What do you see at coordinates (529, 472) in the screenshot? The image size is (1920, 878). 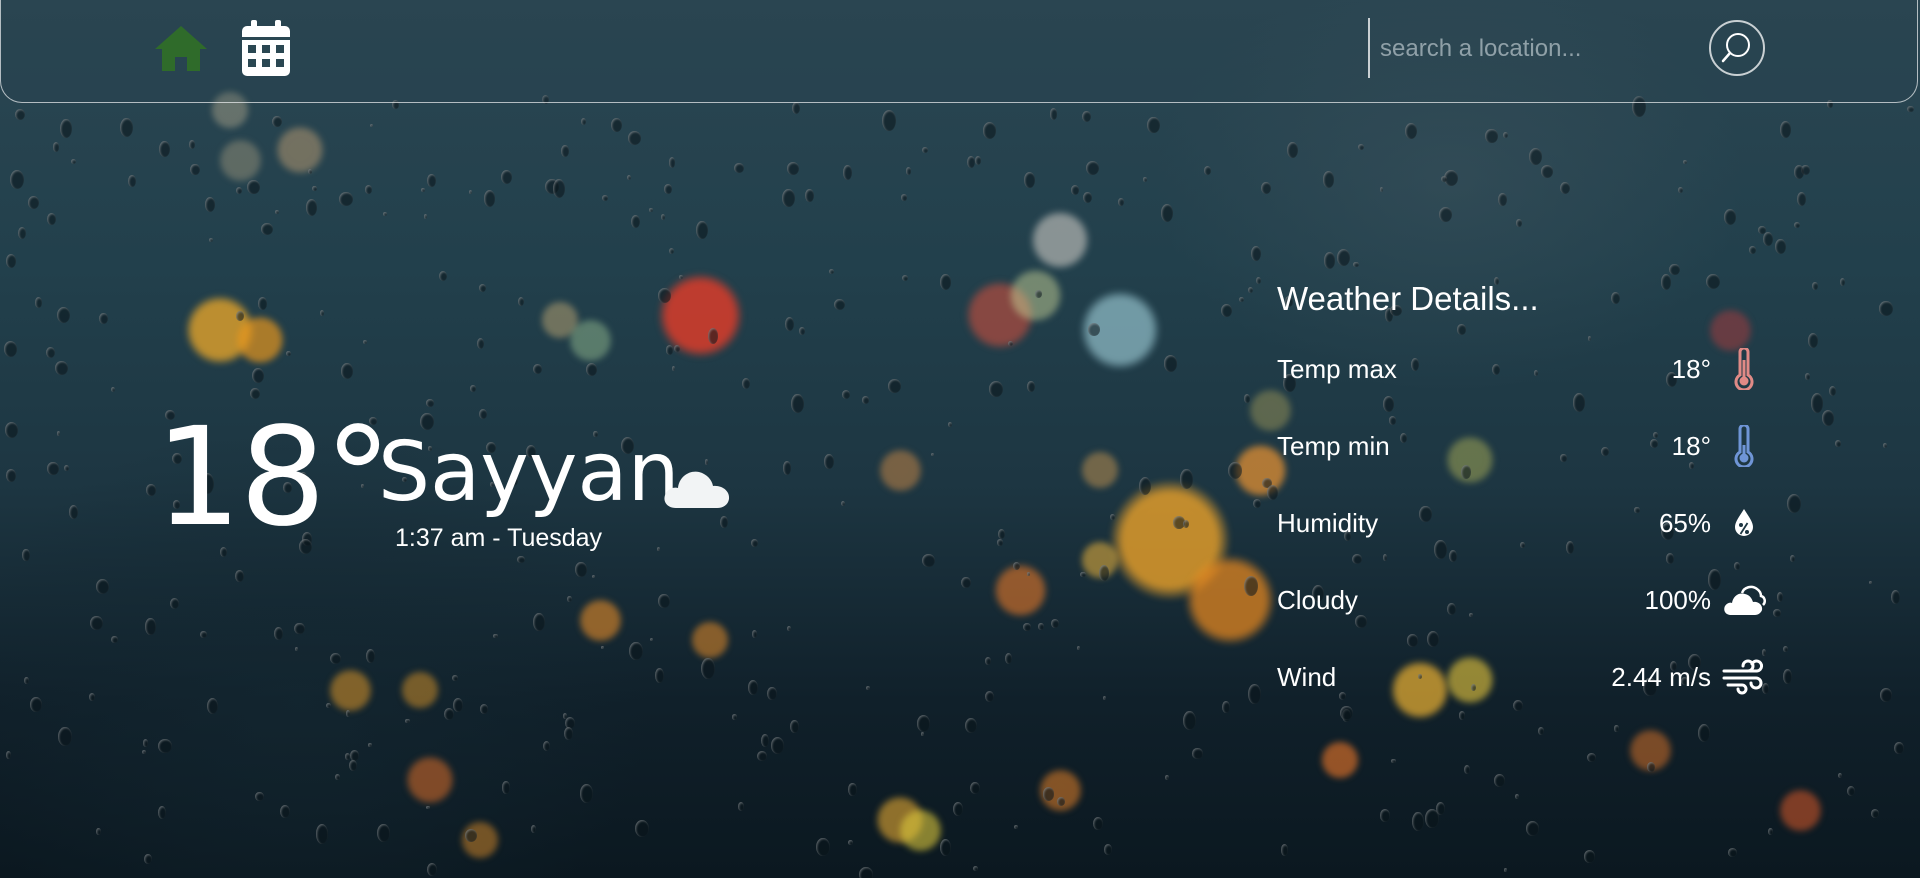 I see `city-name: Sayyan` at bounding box center [529, 472].